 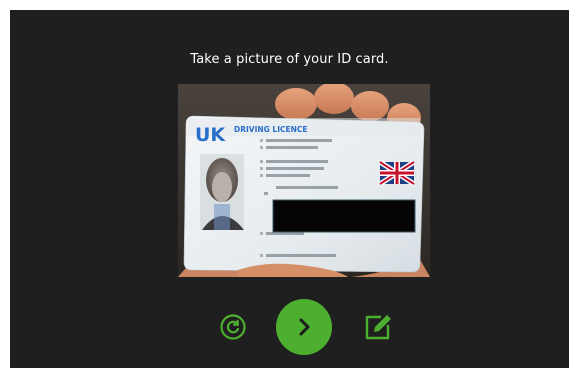 What do you see at coordinates (271, 129) in the screenshot?
I see `card-title: DRIVING LICENCE` at bounding box center [271, 129].